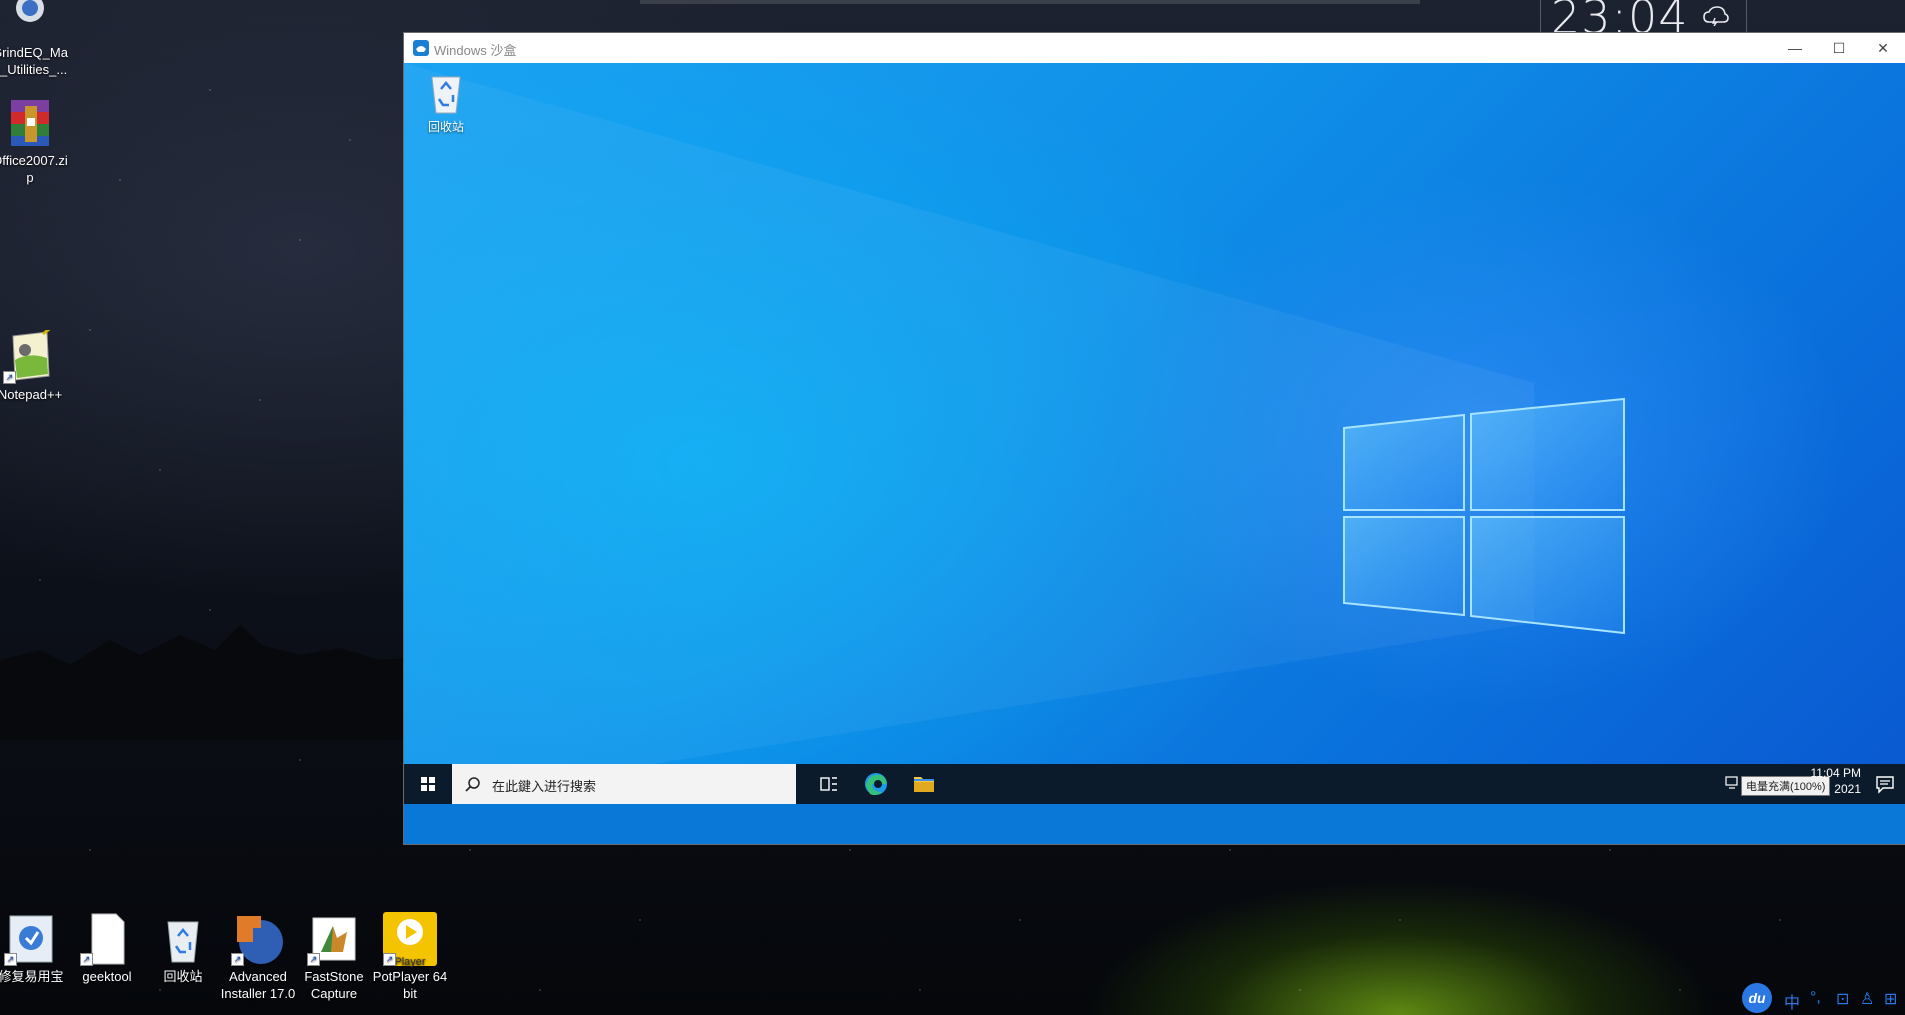 This screenshot has height=1015, width=1905. I want to click on desktop-icon-faststone-capture: ↗ FastStone Capture, so click(334, 957).